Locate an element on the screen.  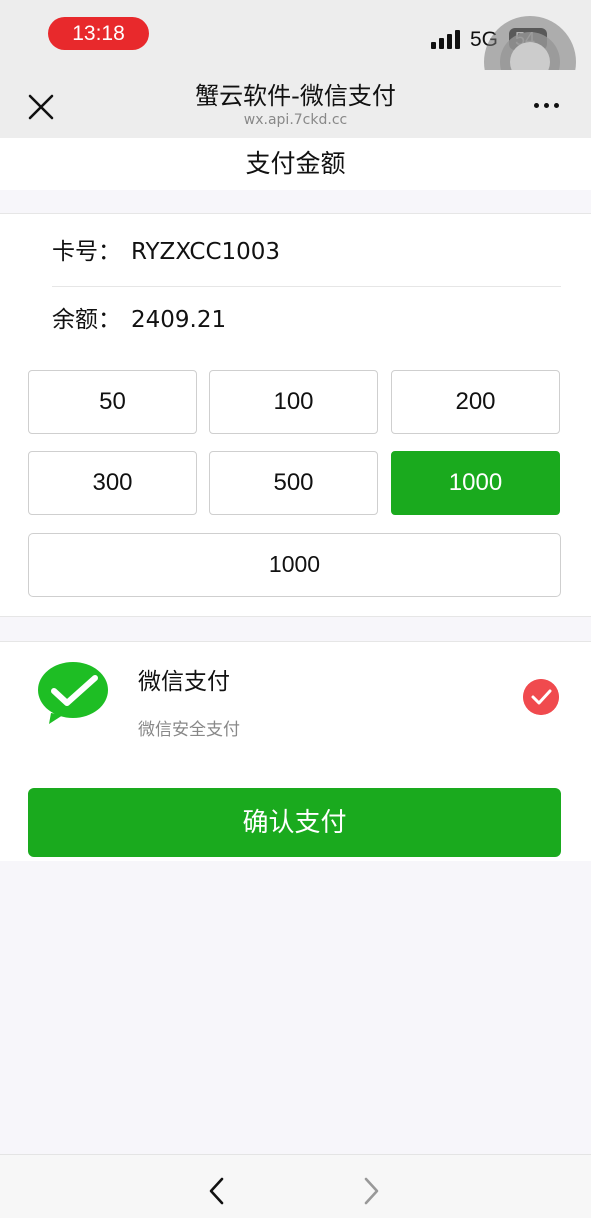
wechat-pay-icon is located at coordinates (73, 693).